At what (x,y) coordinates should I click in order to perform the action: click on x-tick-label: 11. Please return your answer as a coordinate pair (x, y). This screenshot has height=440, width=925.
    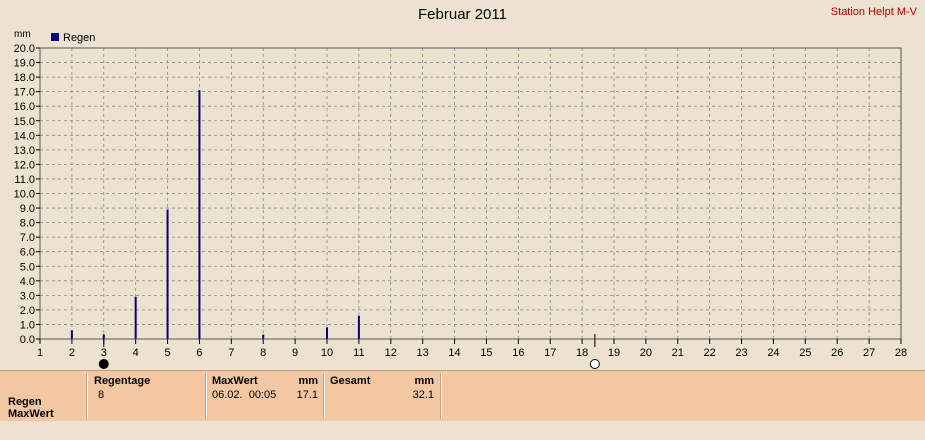
    Looking at the image, I should click on (358, 353).